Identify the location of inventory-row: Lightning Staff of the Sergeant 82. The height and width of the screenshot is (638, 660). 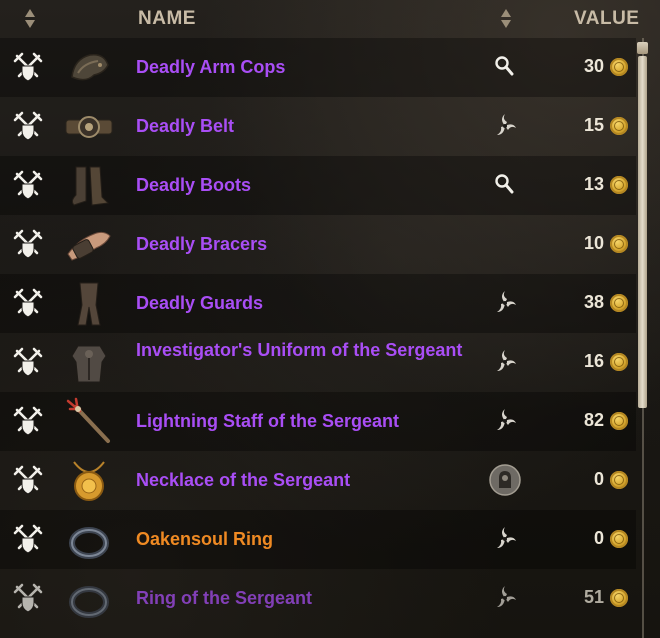
(318, 421).